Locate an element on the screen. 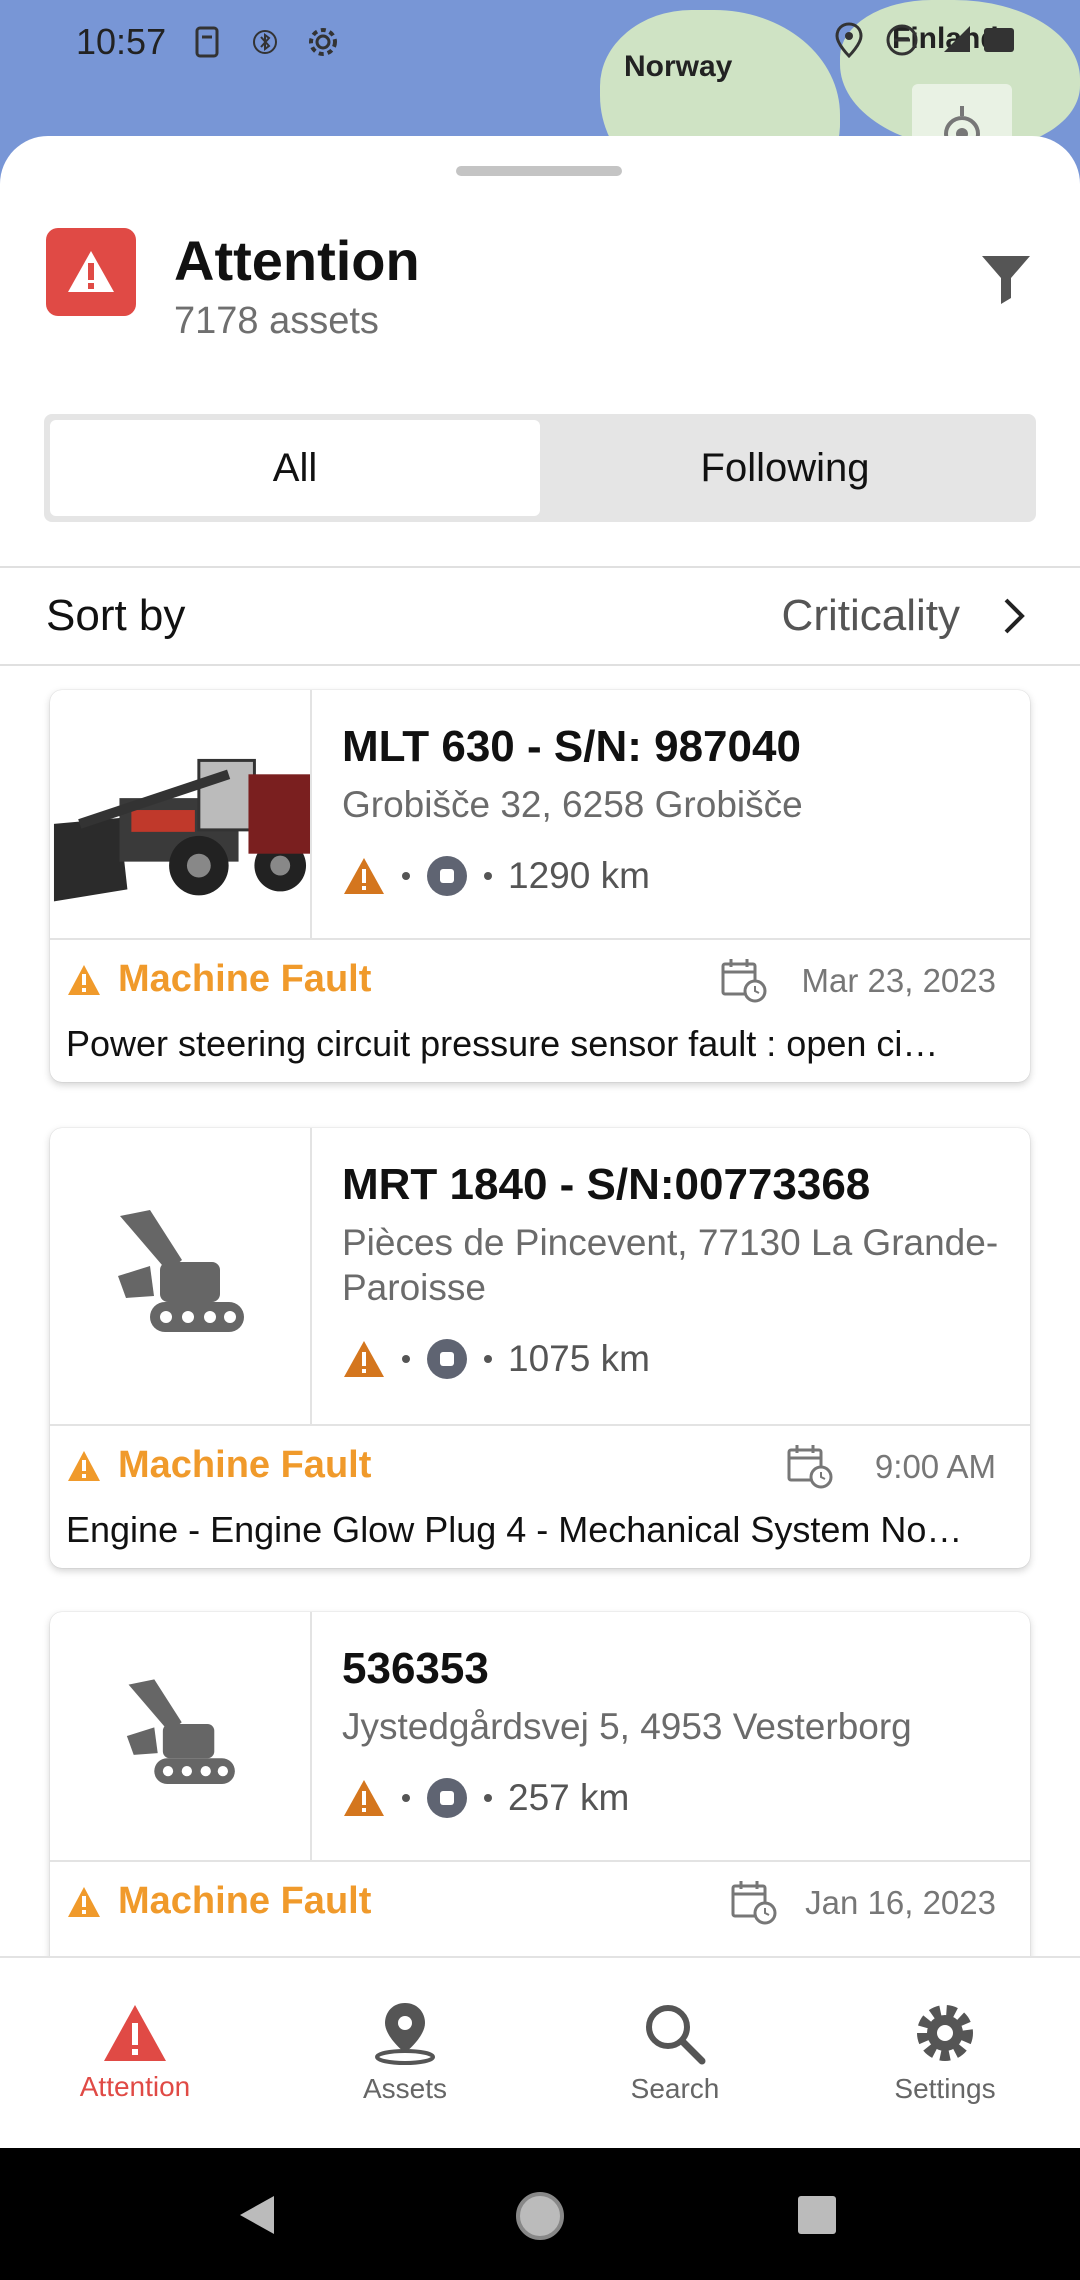 This screenshot has width=1080, height=2280. nav-label: Settings is located at coordinates (945, 2088).